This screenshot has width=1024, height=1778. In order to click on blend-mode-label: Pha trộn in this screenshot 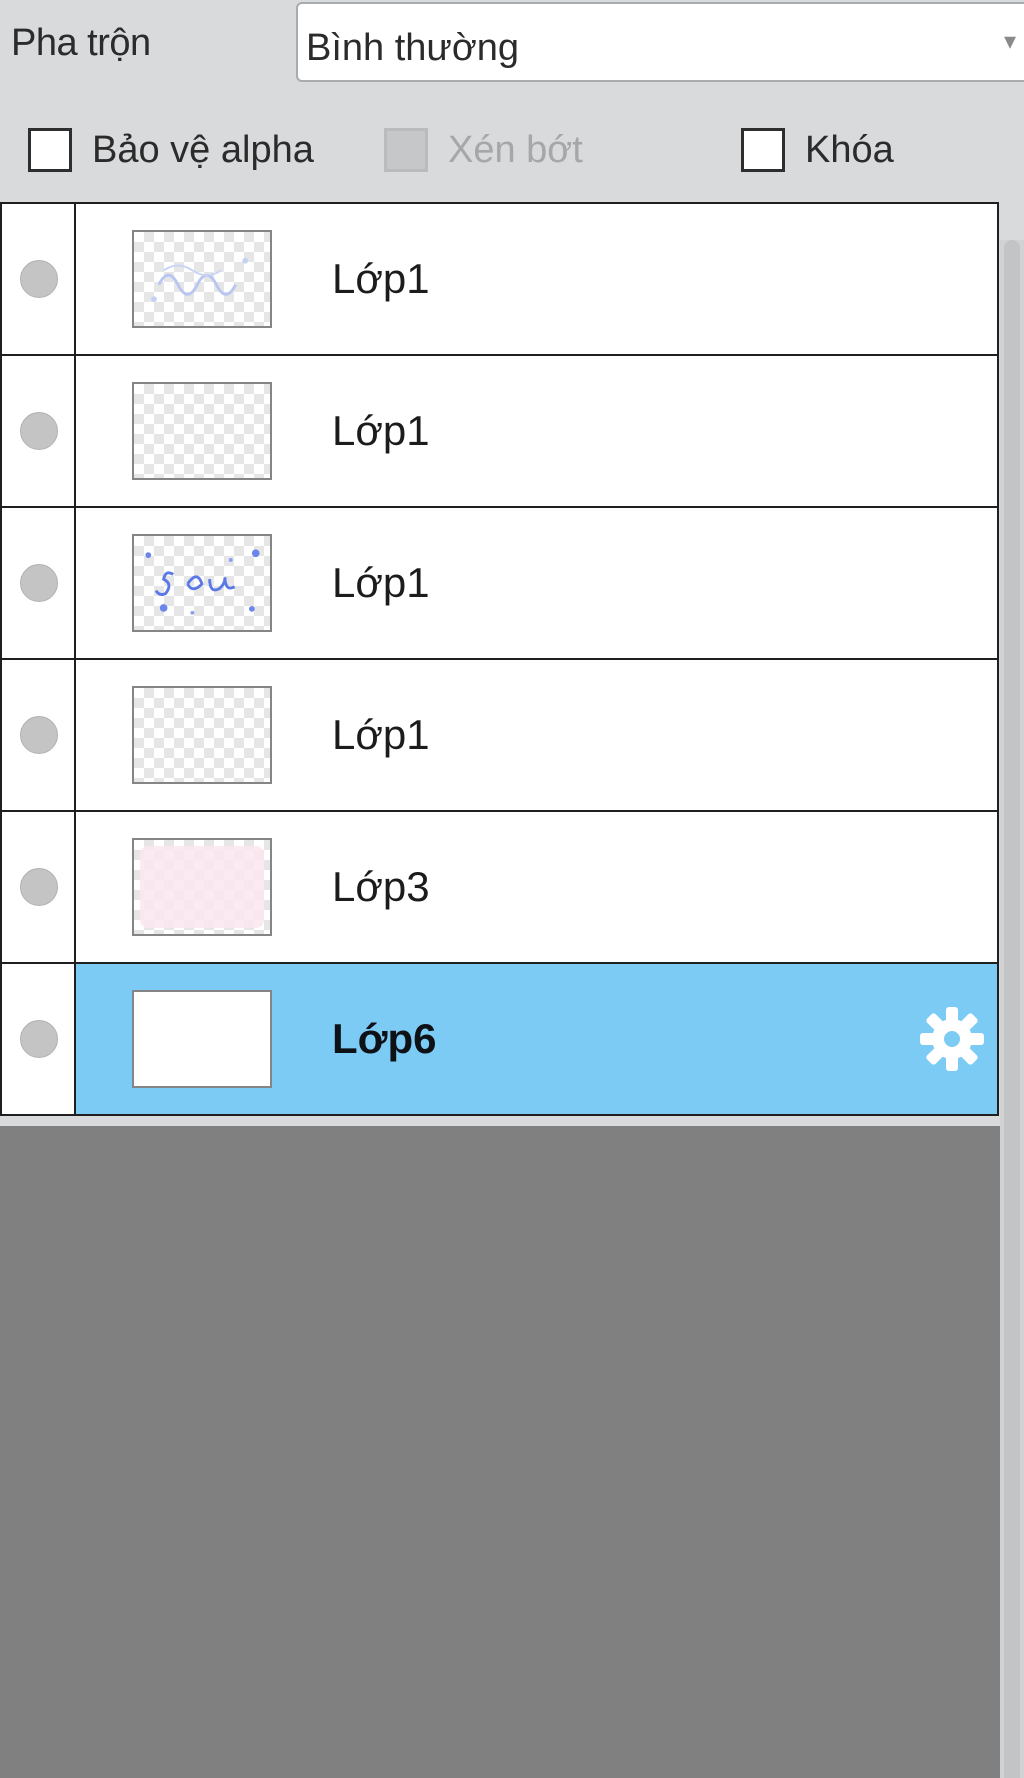, I will do `click(81, 43)`.